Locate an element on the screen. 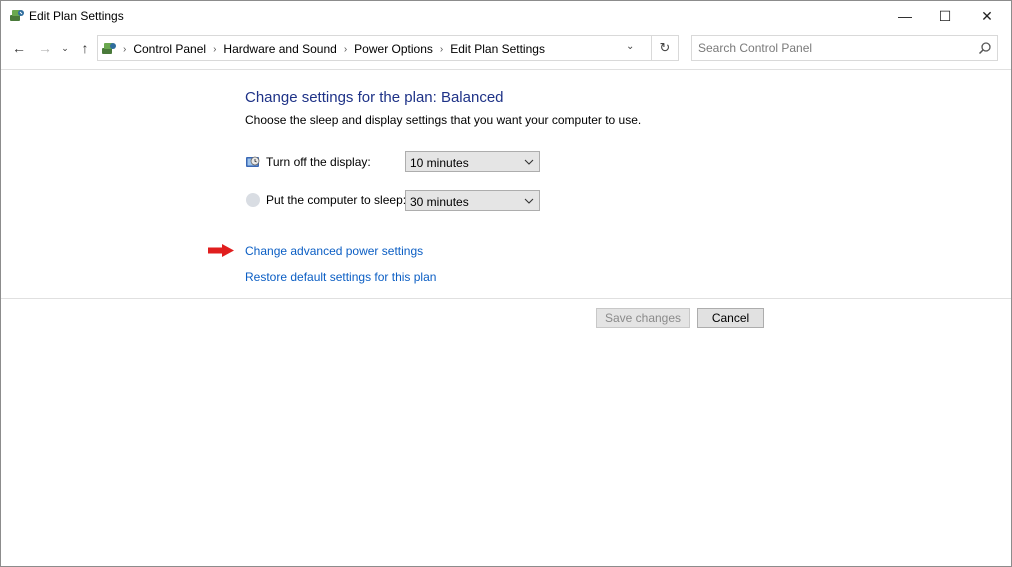 The width and height of the screenshot is (1012, 567). window-title: Edit Plan Settings is located at coordinates (76, 16).